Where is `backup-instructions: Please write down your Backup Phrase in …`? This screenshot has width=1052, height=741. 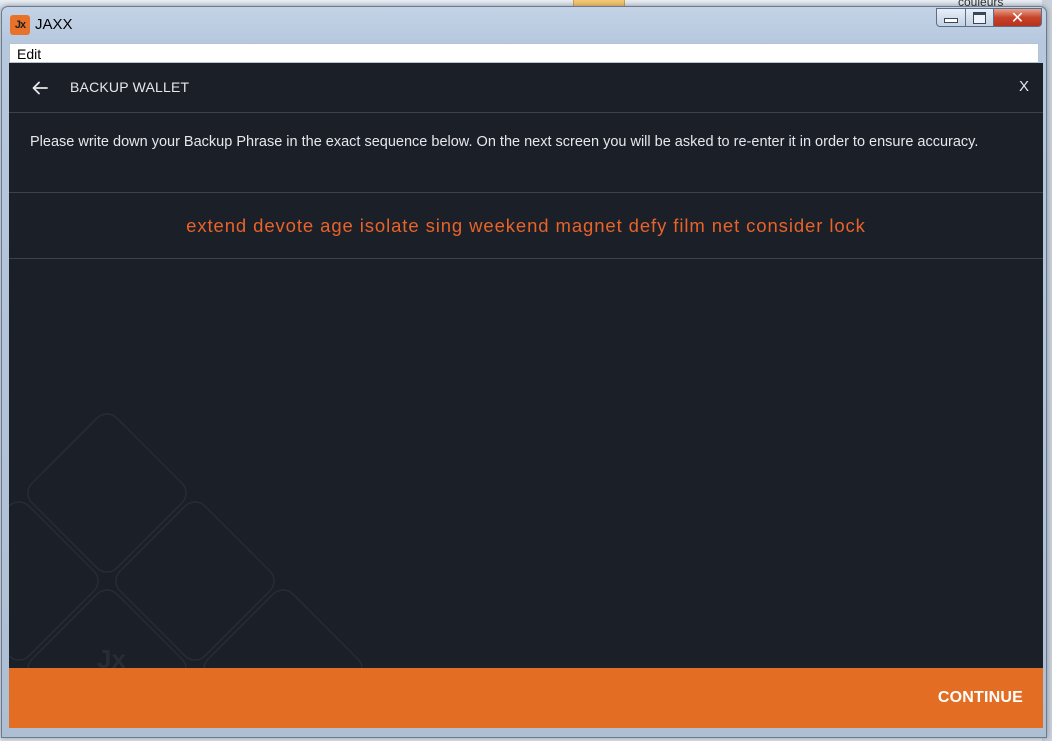 backup-instructions: Please write down your Backup Phrase in … is located at coordinates (504, 142).